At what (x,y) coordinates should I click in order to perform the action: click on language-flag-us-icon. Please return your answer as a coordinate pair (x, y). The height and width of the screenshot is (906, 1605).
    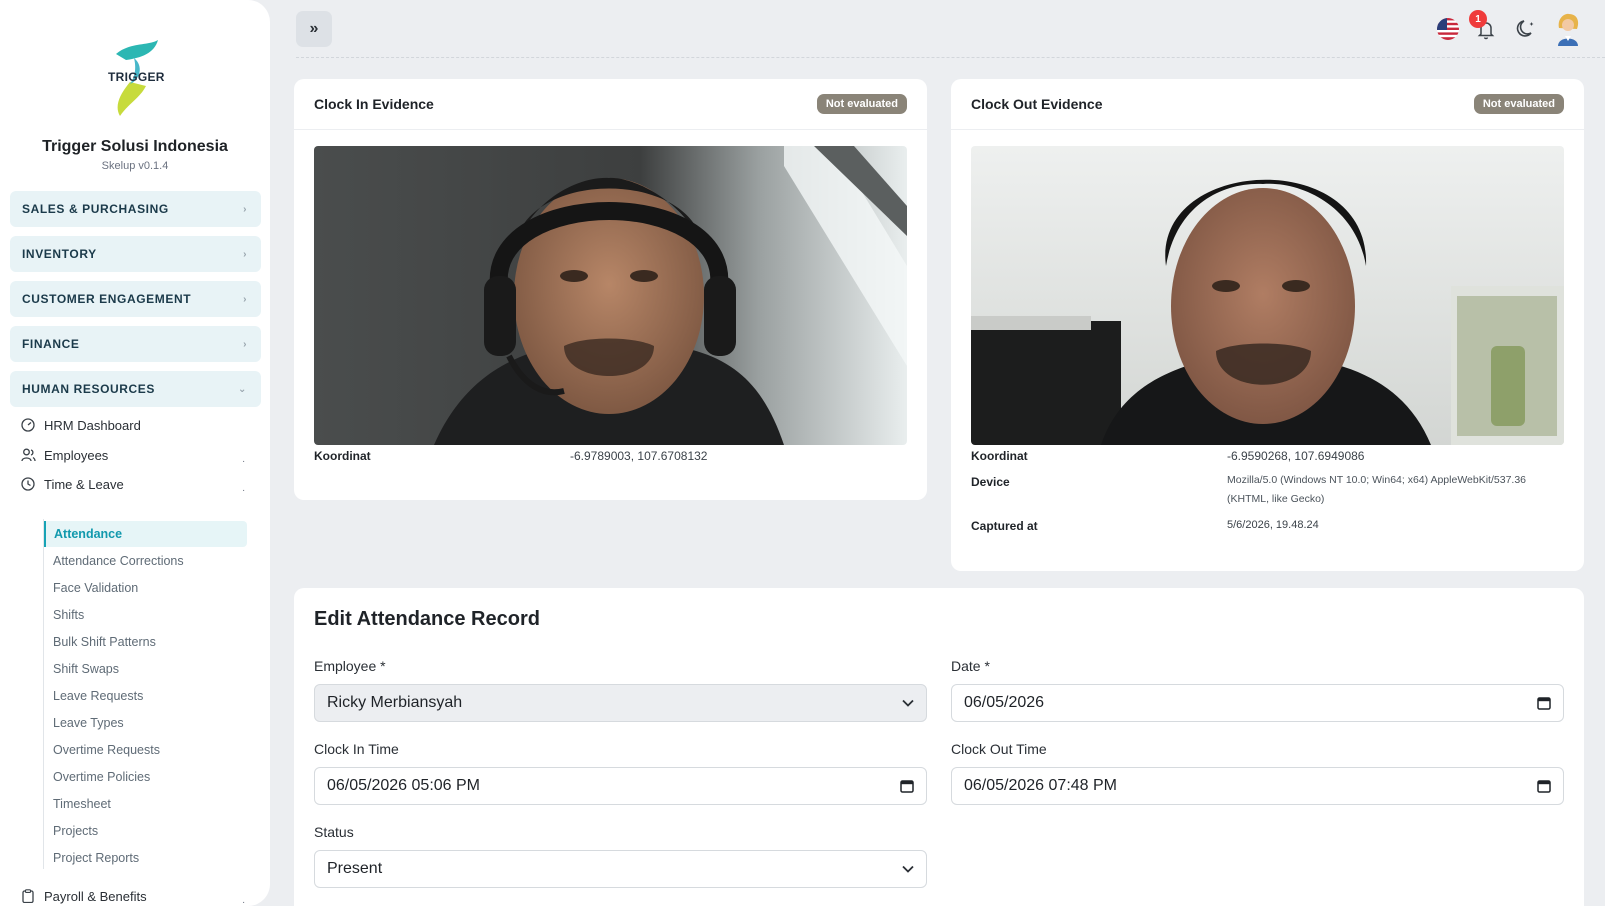
    Looking at the image, I should click on (1448, 29).